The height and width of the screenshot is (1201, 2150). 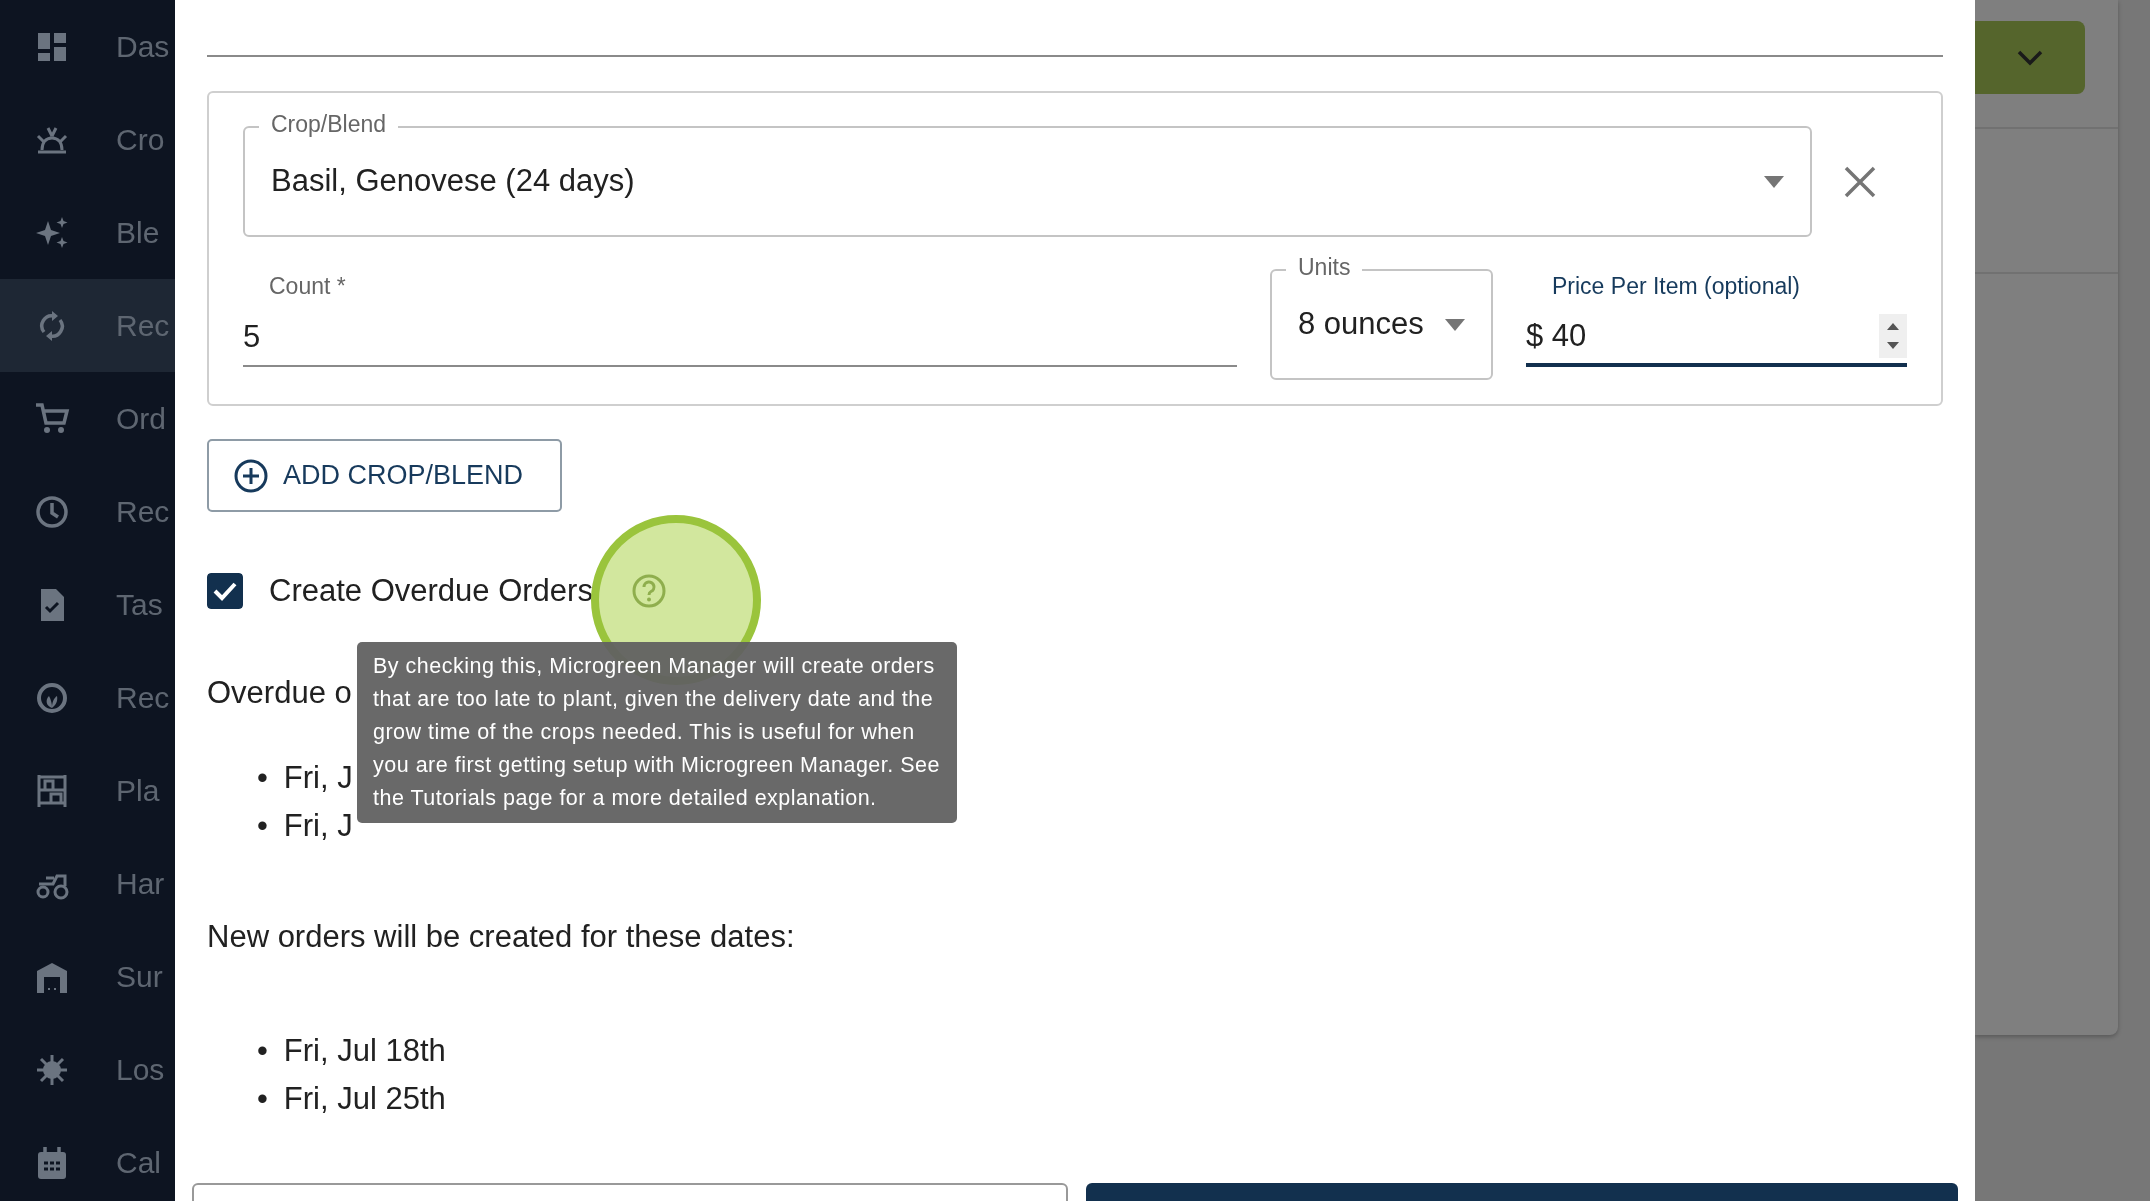 I want to click on sidebar-item: Cro, so click(x=87, y=139).